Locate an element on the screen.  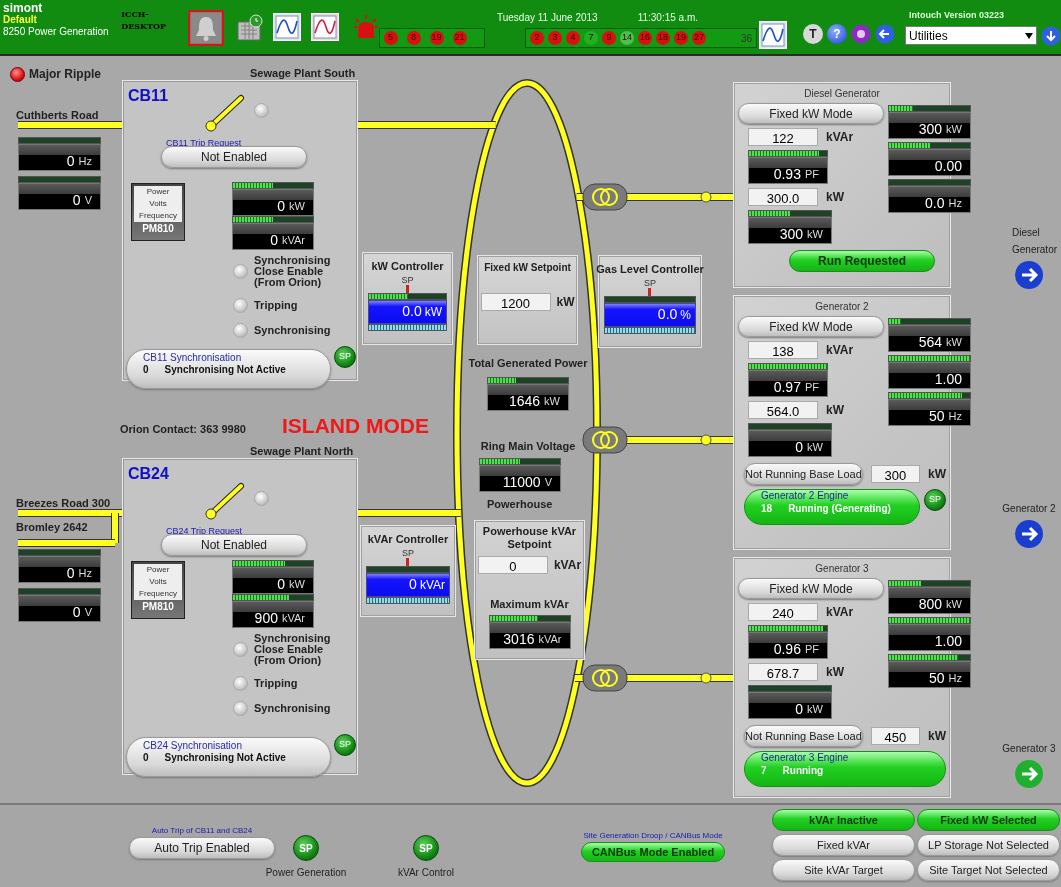
meter-reading: 0.93 PF is located at coordinates (788, 170).